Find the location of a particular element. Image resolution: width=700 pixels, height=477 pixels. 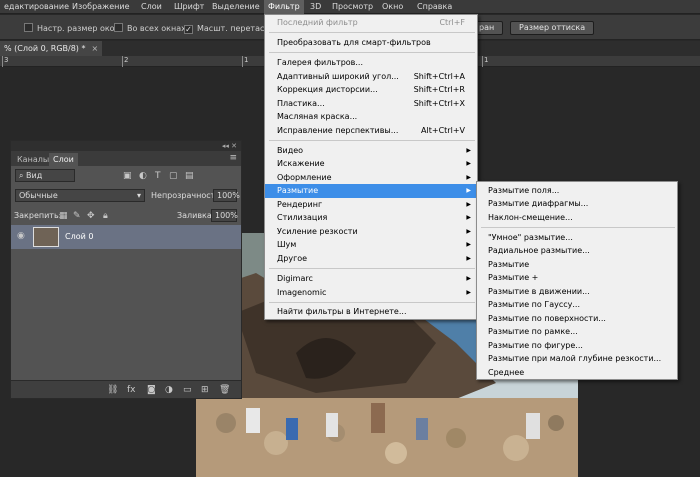

lock-all-icon: 🔒︎ is located at coordinates (105, 216).